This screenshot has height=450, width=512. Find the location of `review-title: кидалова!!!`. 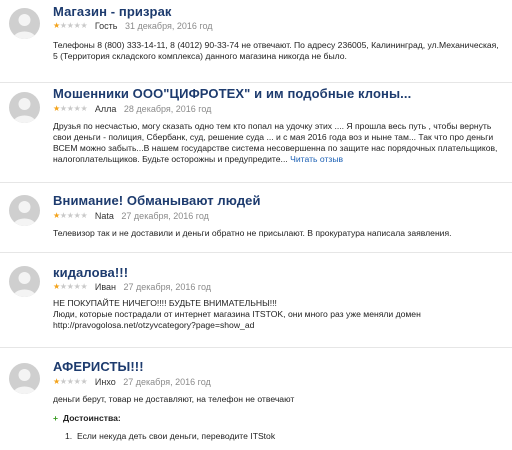

review-title: кидалова!!! is located at coordinates (90, 272).